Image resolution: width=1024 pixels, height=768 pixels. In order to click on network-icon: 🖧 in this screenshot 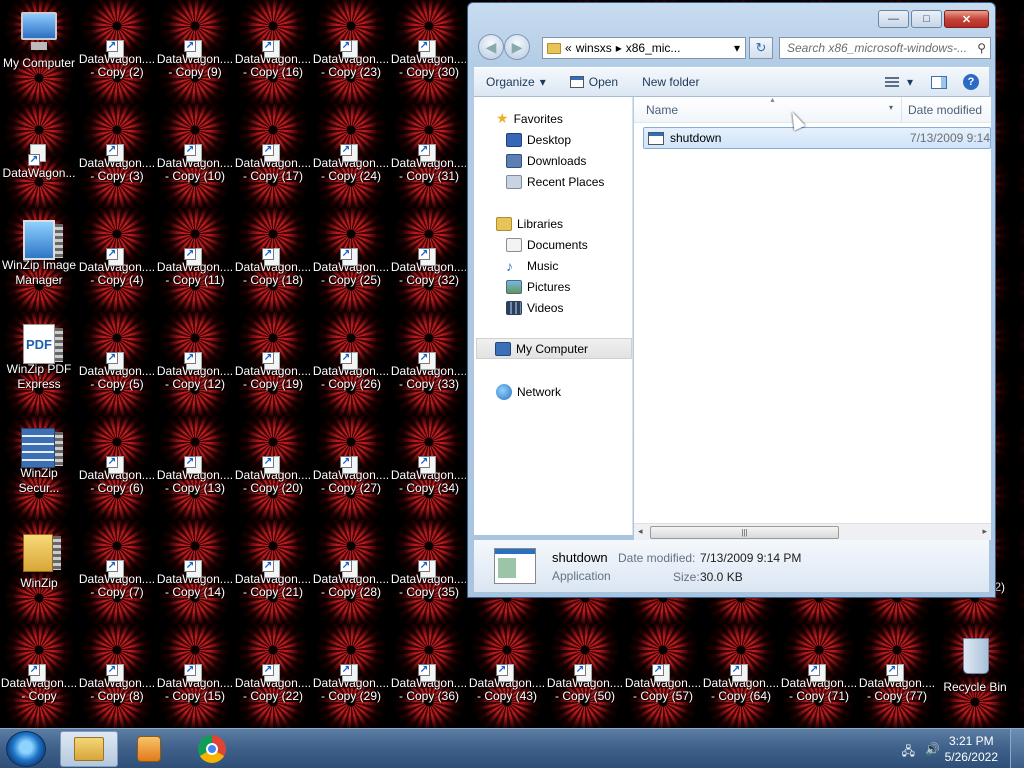, I will do `click(908, 752)`.